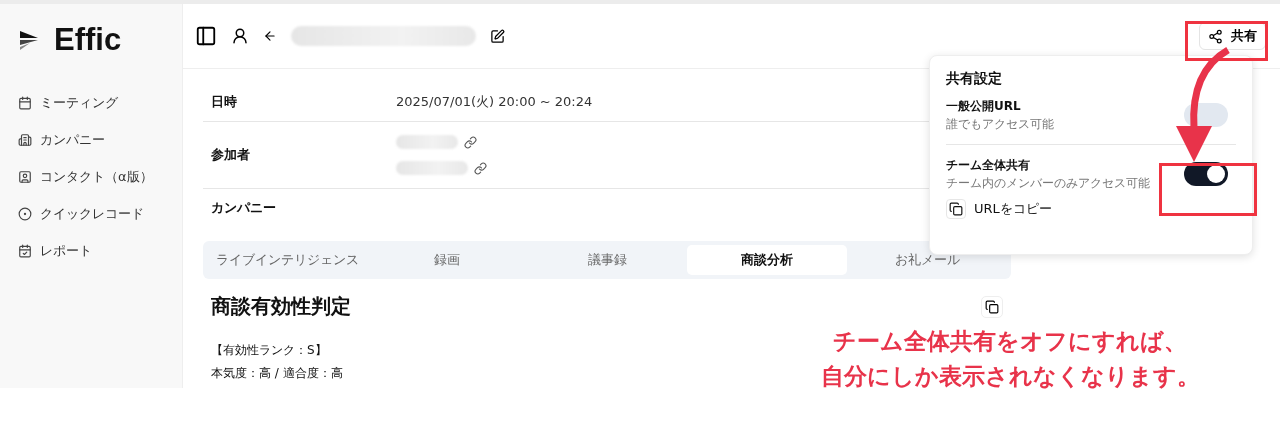  I want to click on field-label: 参加者, so click(230, 155).